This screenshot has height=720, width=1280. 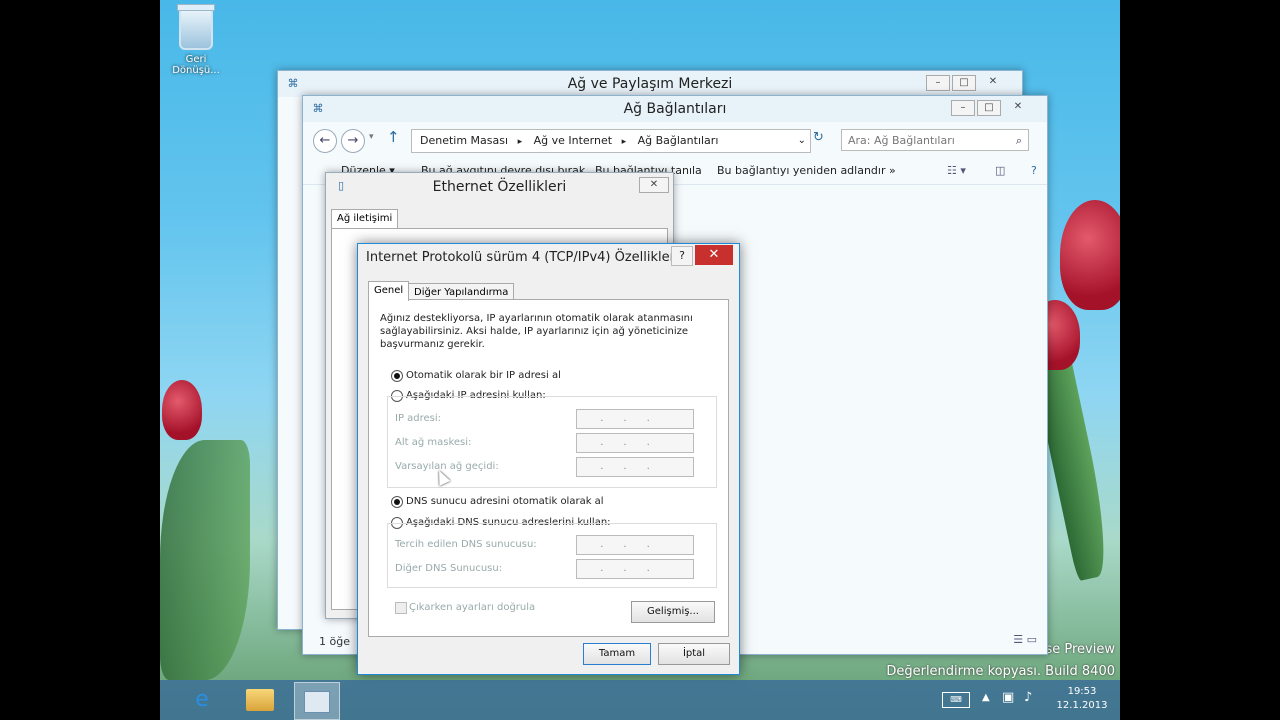 I want to click on leaf-decoration, so click(x=205, y=560).